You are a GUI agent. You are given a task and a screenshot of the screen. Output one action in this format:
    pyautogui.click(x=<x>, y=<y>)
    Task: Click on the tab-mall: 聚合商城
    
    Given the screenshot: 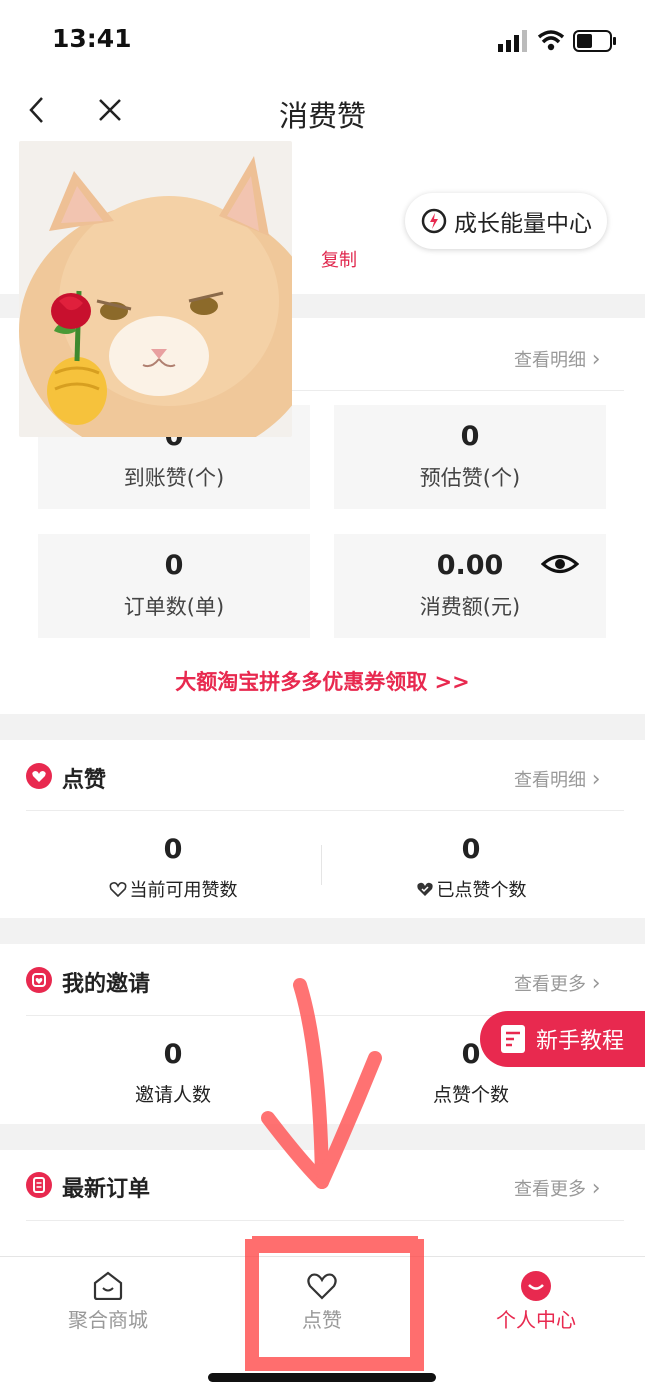 What is the action you would take?
    pyautogui.click(x=108, y=1302)
    